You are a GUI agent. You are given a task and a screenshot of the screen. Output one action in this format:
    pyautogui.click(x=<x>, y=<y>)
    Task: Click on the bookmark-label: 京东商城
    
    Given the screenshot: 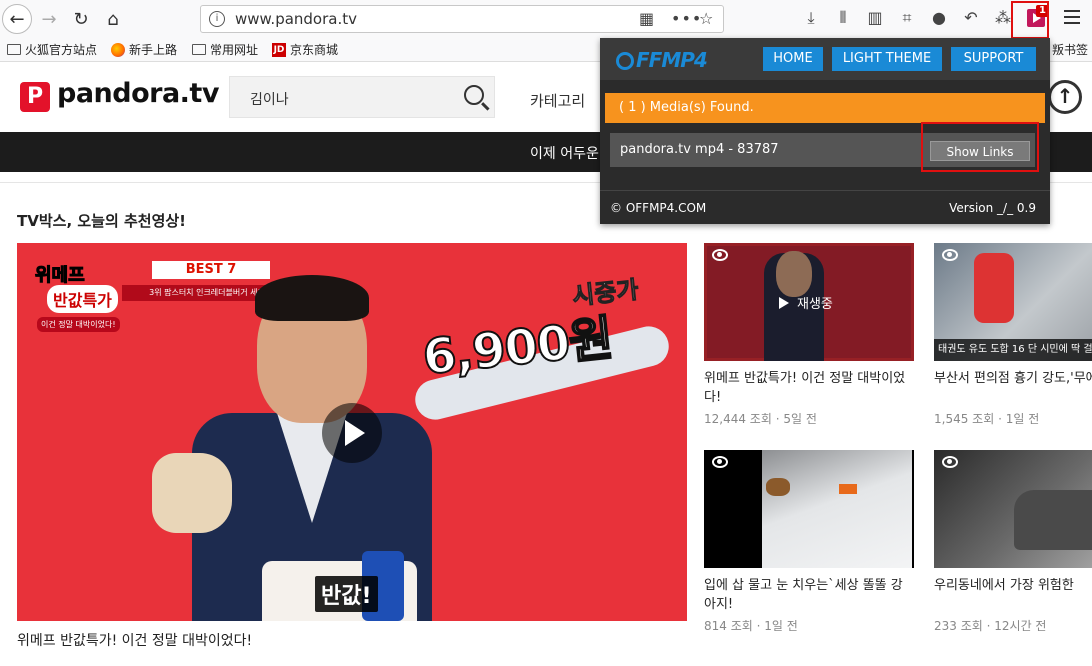 What is the action you would take?
    pyautogui.click(x=314, y=50)
    